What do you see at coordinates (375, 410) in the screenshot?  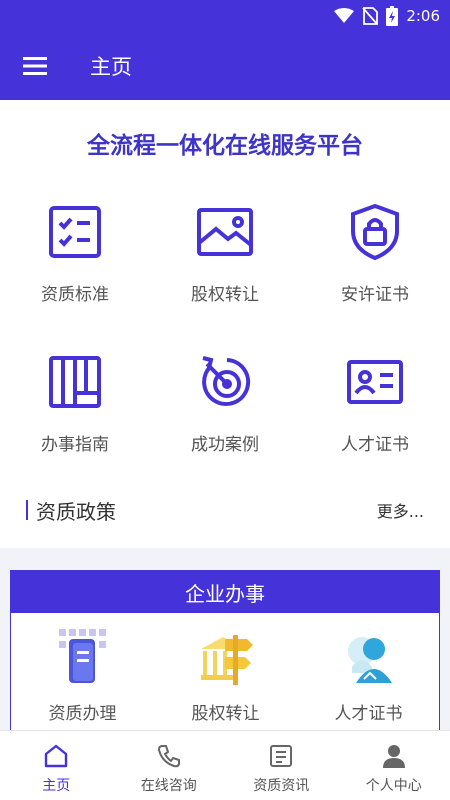 I see `service-talent-certificate: 人才证书` at bounding box center [375, 410].